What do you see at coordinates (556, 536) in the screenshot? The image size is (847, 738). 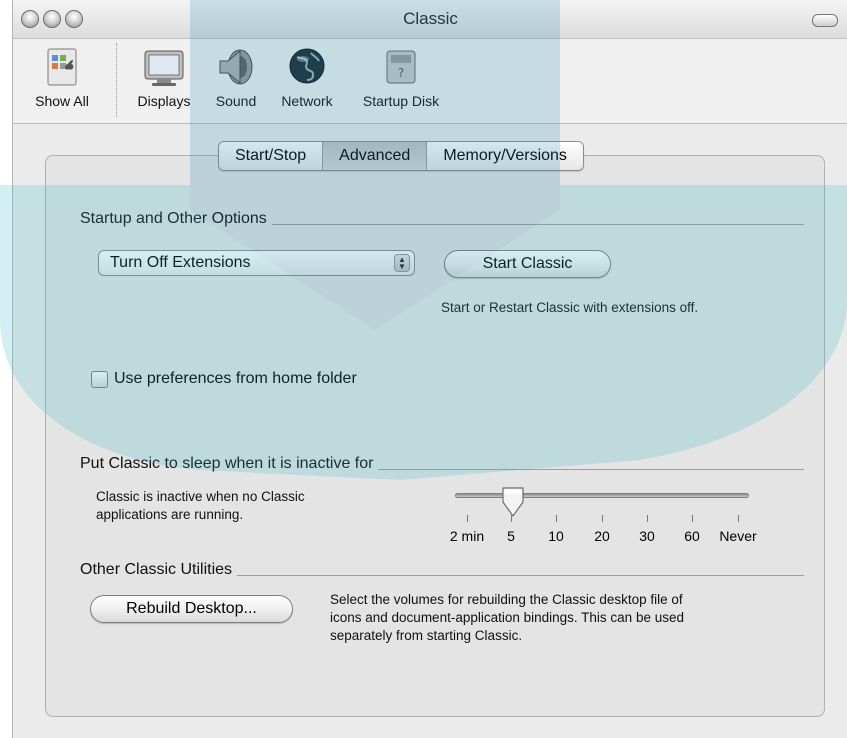 I see `slider-label-10: 10` at bounding box center [556, 536].